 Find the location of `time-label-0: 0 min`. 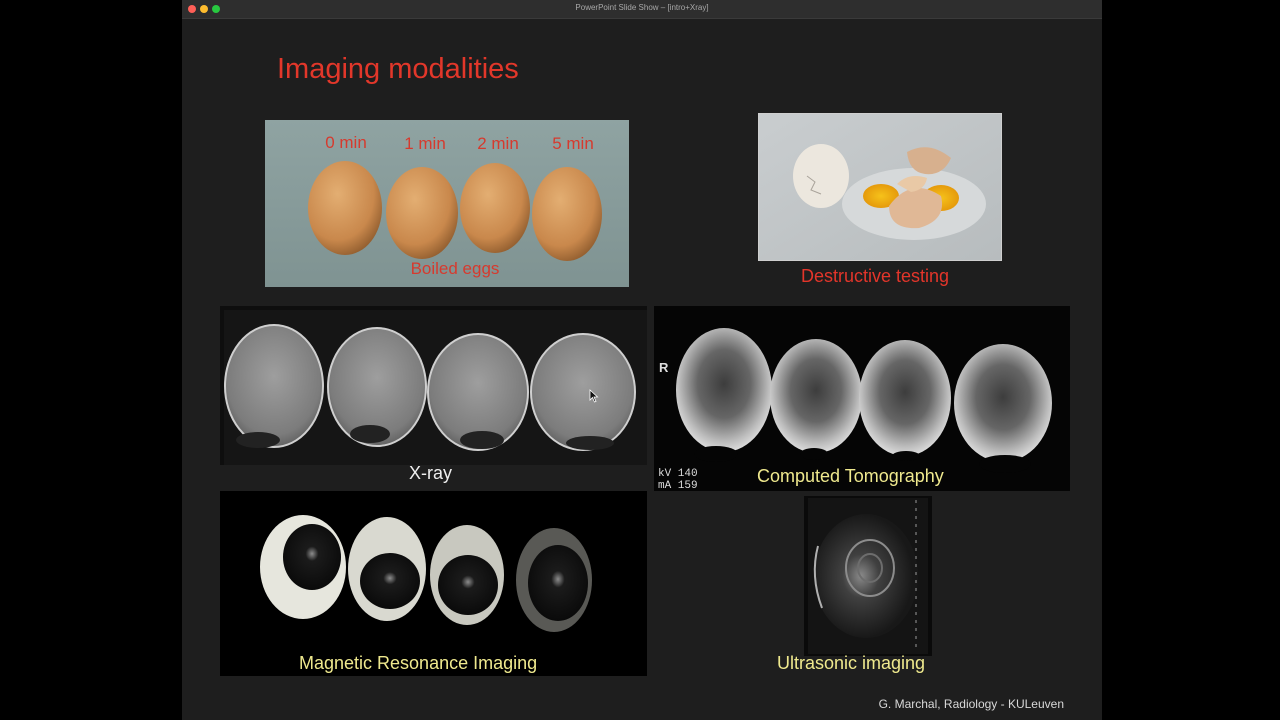

time-label-0: 0 min is located at coordinates (346, 142).